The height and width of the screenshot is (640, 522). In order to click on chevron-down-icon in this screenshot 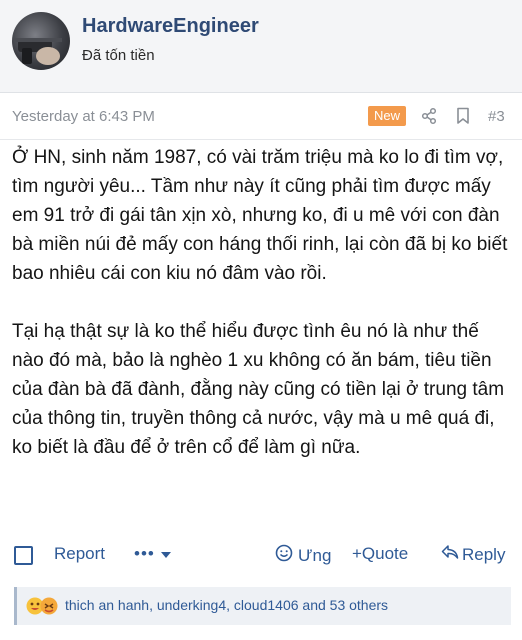, I will do `click(165, 554)`.